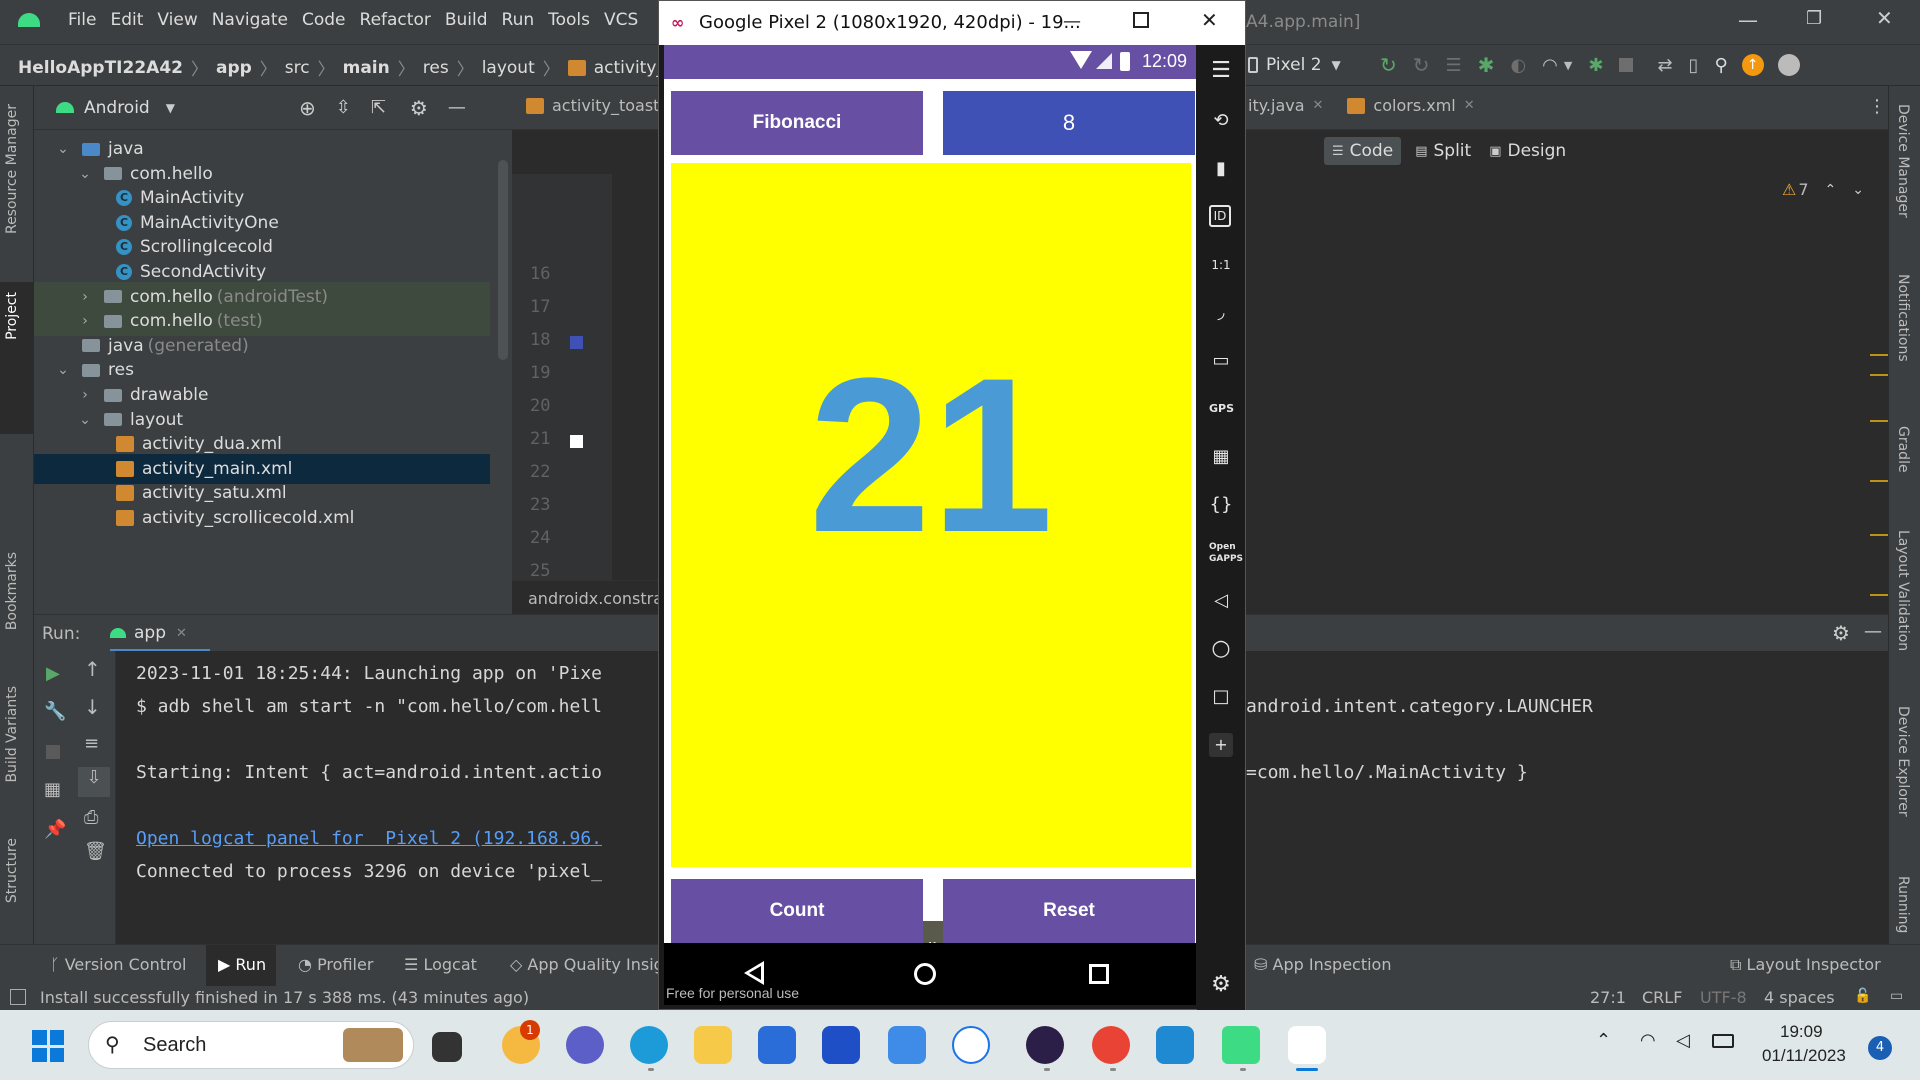 The width and height of the screenshot is (1920, 1080). Describe the element at coordinates (585, 1045) in the screenshot. I see `meet-app-icon` at that location.